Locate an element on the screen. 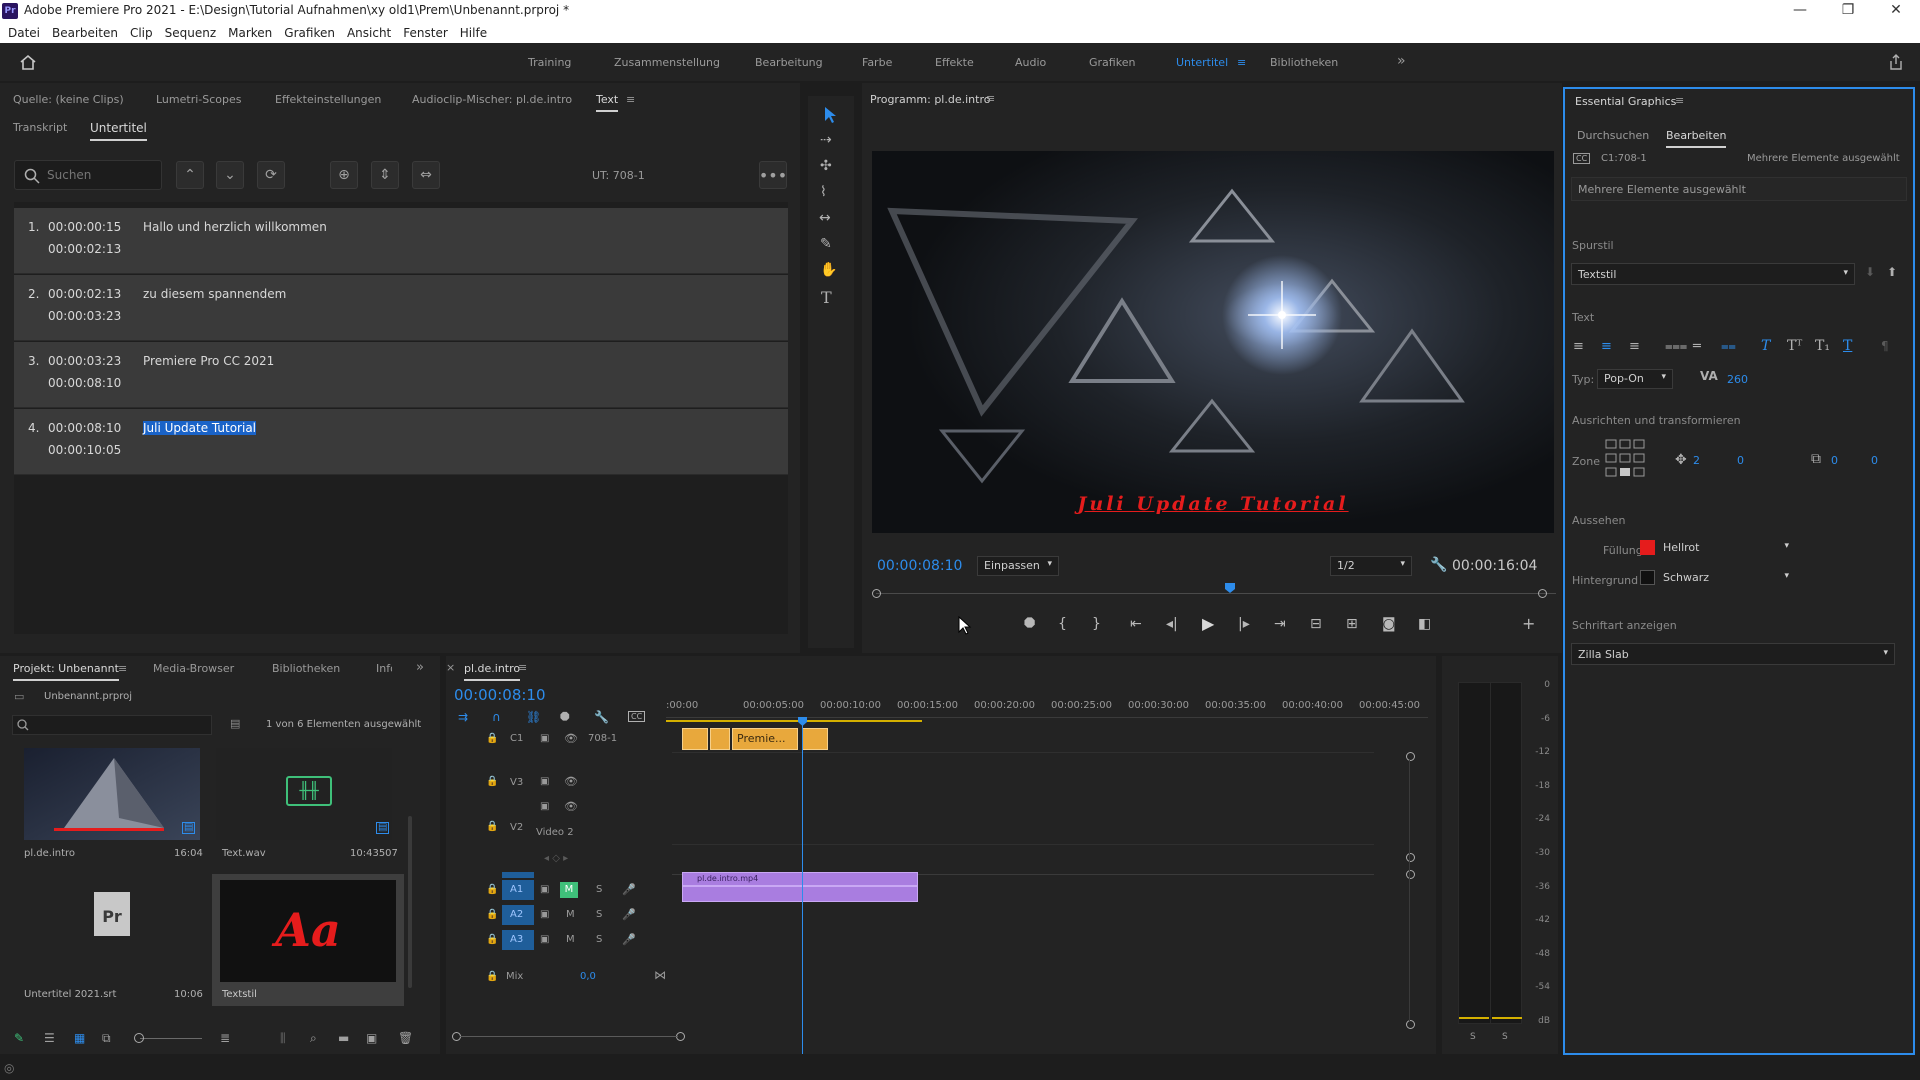 The height and width of the screenshot is (1080, 1920). tab-projekt: Projekt: Unbenannt is located at coordinates (66, 671).